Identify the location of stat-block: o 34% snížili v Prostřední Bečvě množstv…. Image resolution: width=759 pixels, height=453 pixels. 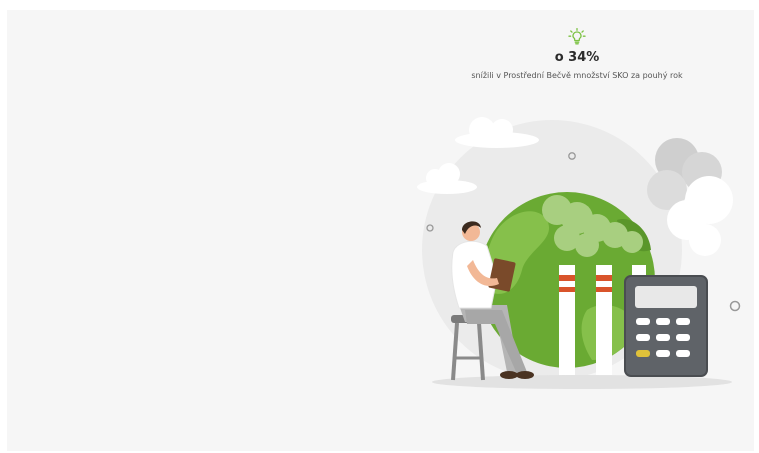
(577, 54).